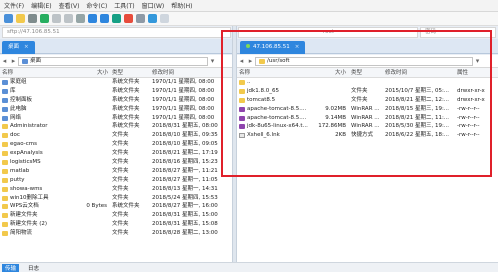 The image size is (498, 272). Describe the element at coordinates (124, 5) in the screenshot. I see `menu-tools: 工具(T)` at that location.